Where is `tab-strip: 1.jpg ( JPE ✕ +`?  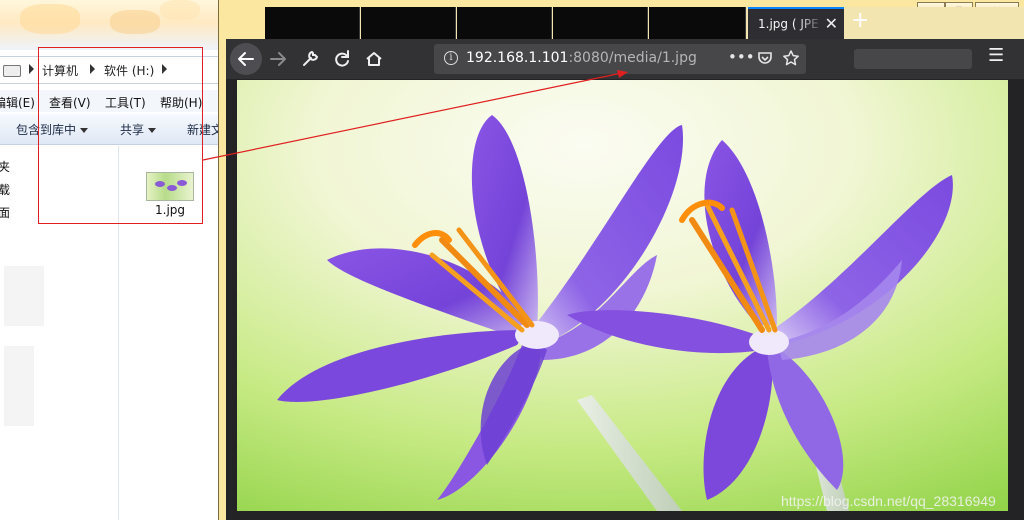
tab-strip: 1.jpg ( JPE ✕ + is located at coordinates (644, 23).